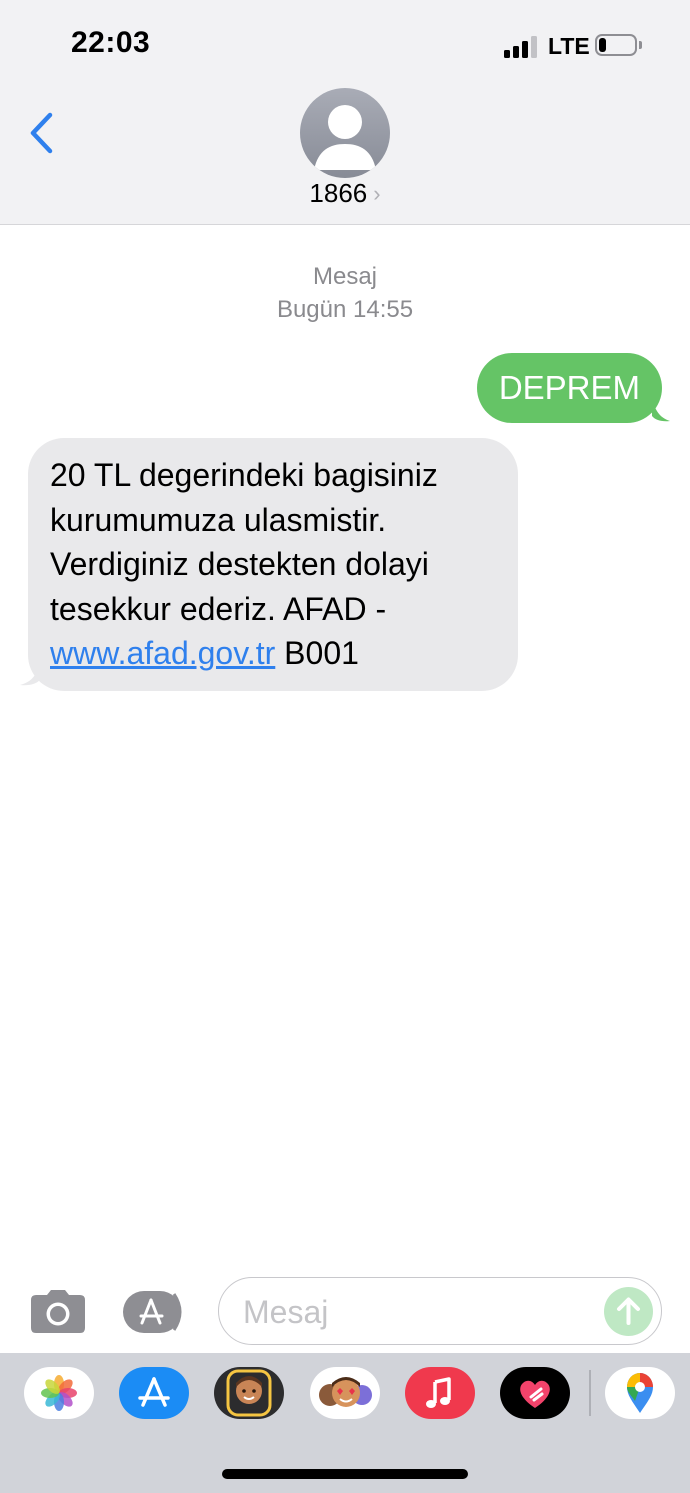 The height and width of the screenshot is (1493, 690). What do you see at coordinates (640, 45) in the screenshot?
I see `battery-nub` at bounding box center [640, 45].